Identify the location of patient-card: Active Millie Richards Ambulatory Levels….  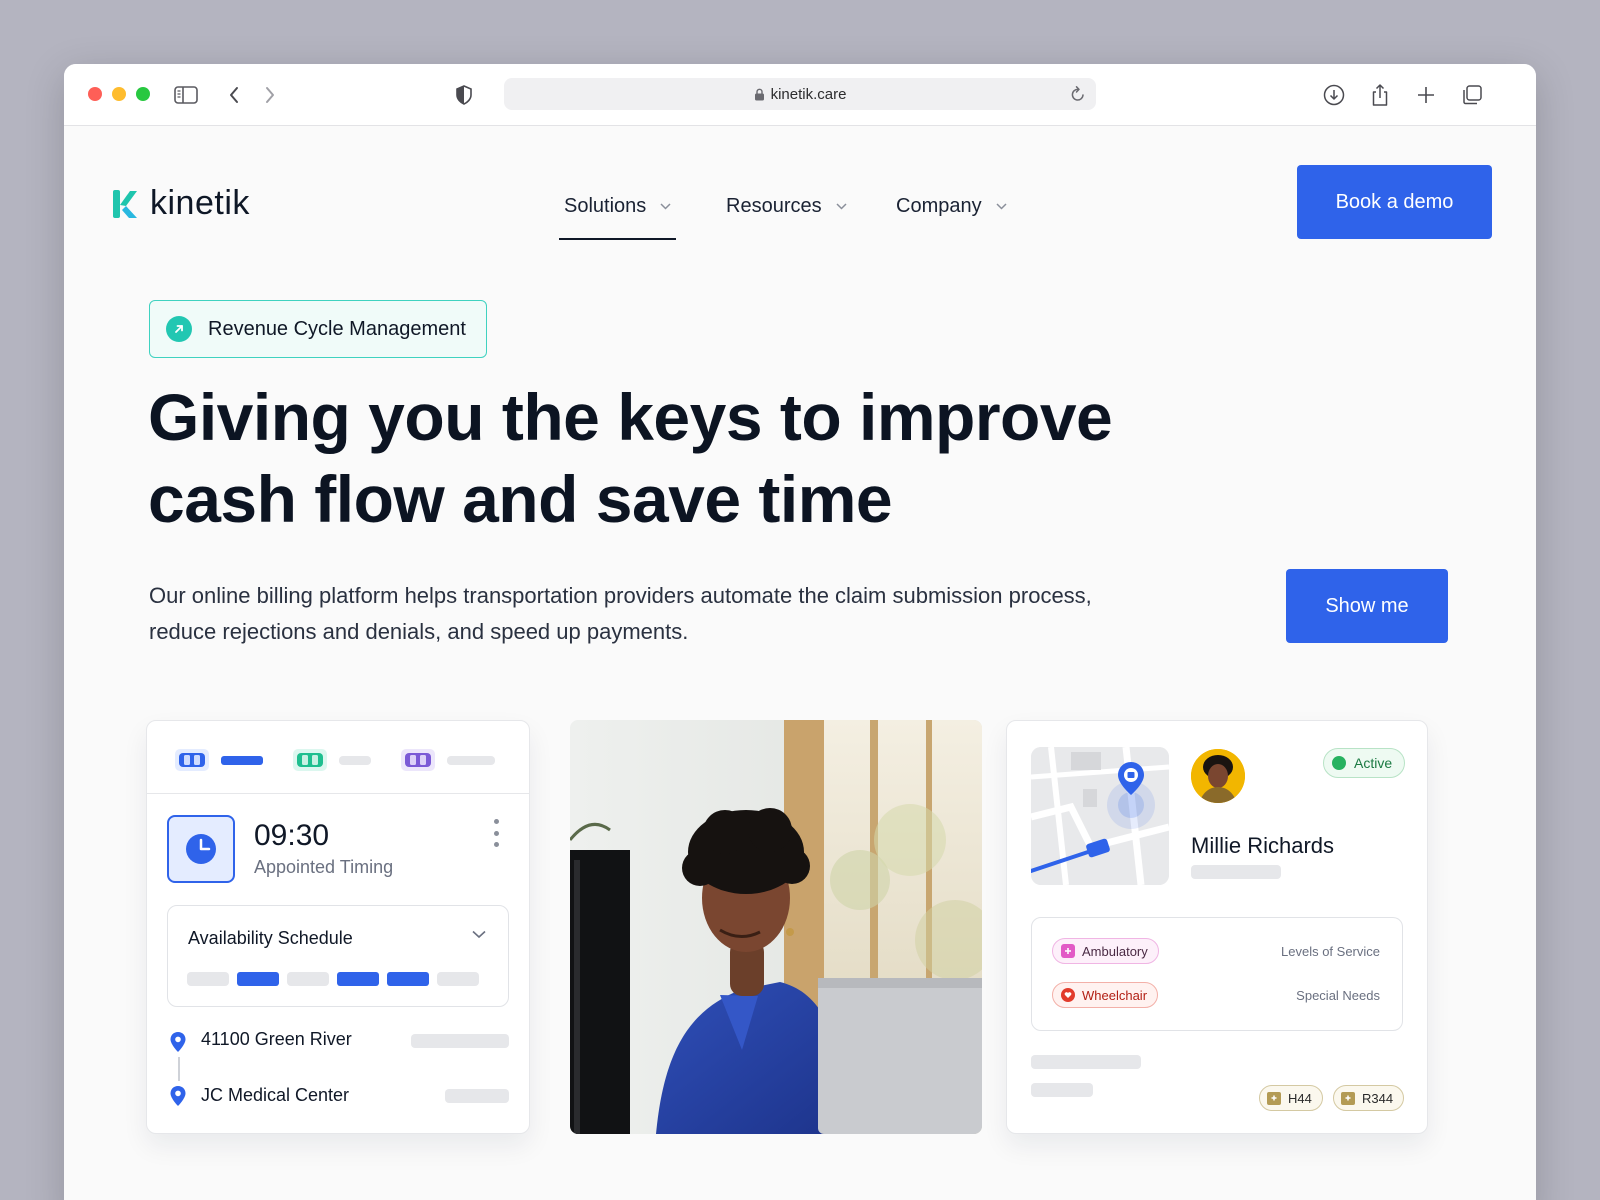
(1217, 927).